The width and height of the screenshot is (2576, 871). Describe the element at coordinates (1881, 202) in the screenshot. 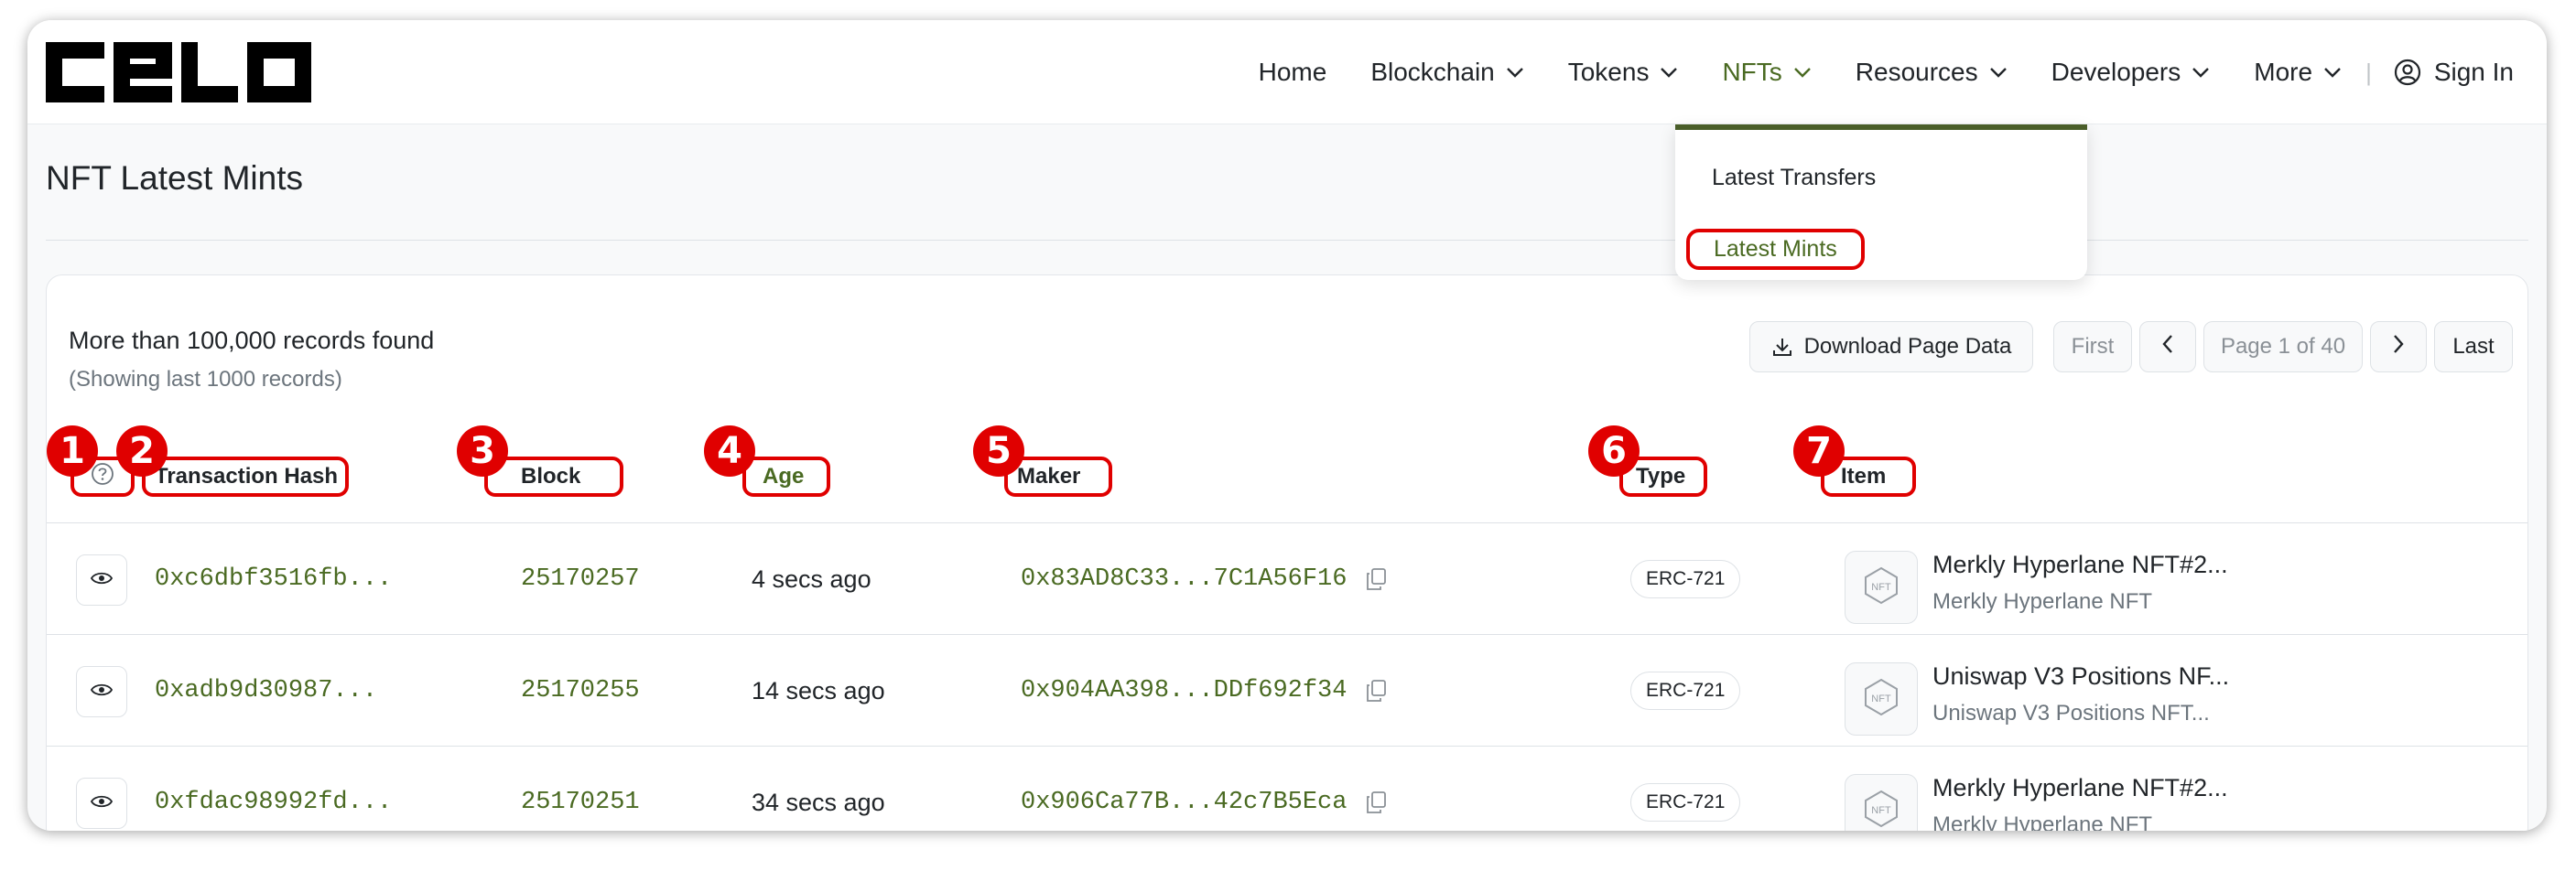

I see `nfts-dropdown-menu: Latest Transfers Latest Mints` at that location.